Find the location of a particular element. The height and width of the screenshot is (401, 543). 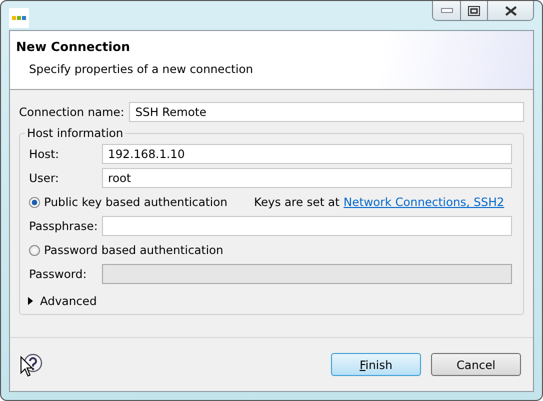

dialog-title: New Connection is located at coordinates (74, 46).